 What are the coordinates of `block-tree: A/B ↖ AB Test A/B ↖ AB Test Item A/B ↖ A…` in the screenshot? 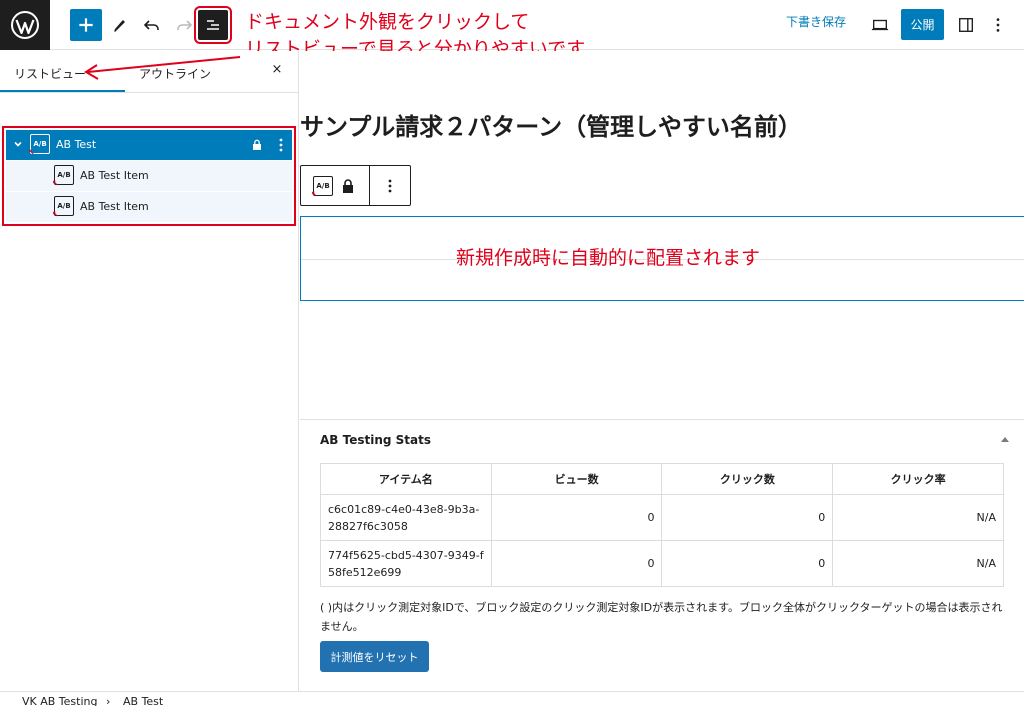 It's located at (149, 176).